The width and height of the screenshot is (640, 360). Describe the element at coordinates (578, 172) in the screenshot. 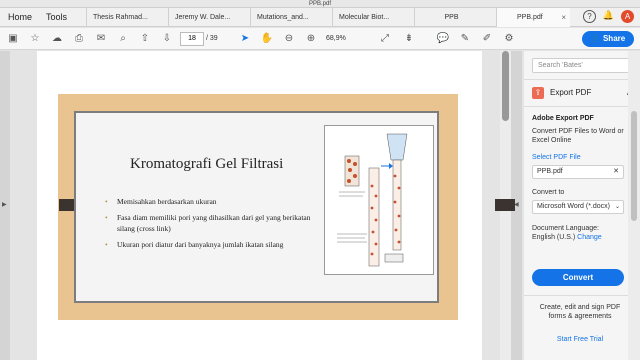

I see `selected-file-field: PPB.pdf ✕` at that location.